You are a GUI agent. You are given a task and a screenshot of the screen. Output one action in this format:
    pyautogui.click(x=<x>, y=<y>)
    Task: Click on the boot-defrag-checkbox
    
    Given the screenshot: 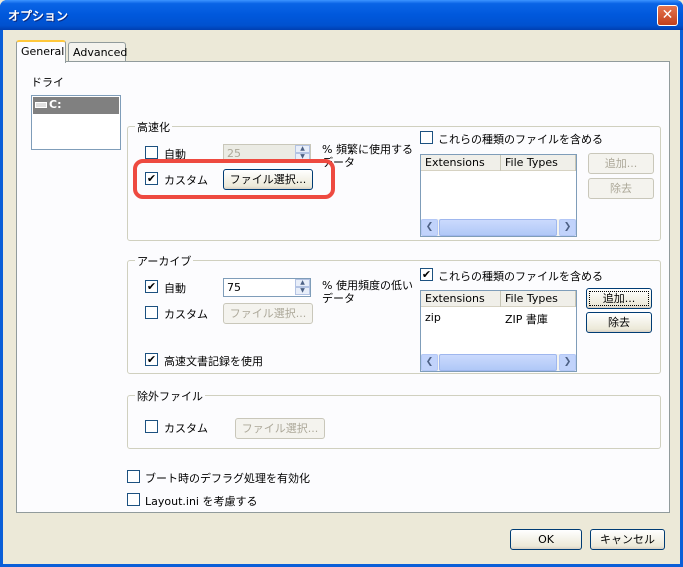 What is the action you would take?
    pyautogui.click(x=133, y=476)
    